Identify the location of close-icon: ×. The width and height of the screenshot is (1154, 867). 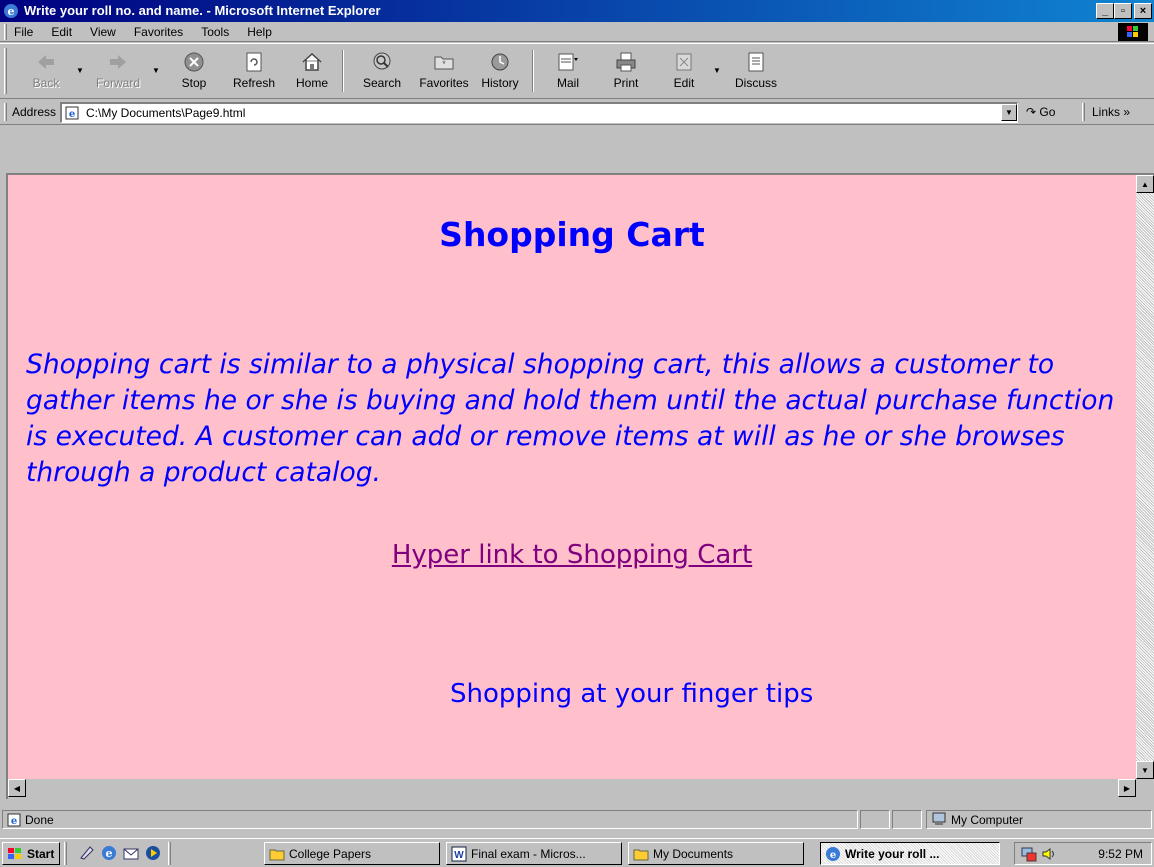
(1143, 11).